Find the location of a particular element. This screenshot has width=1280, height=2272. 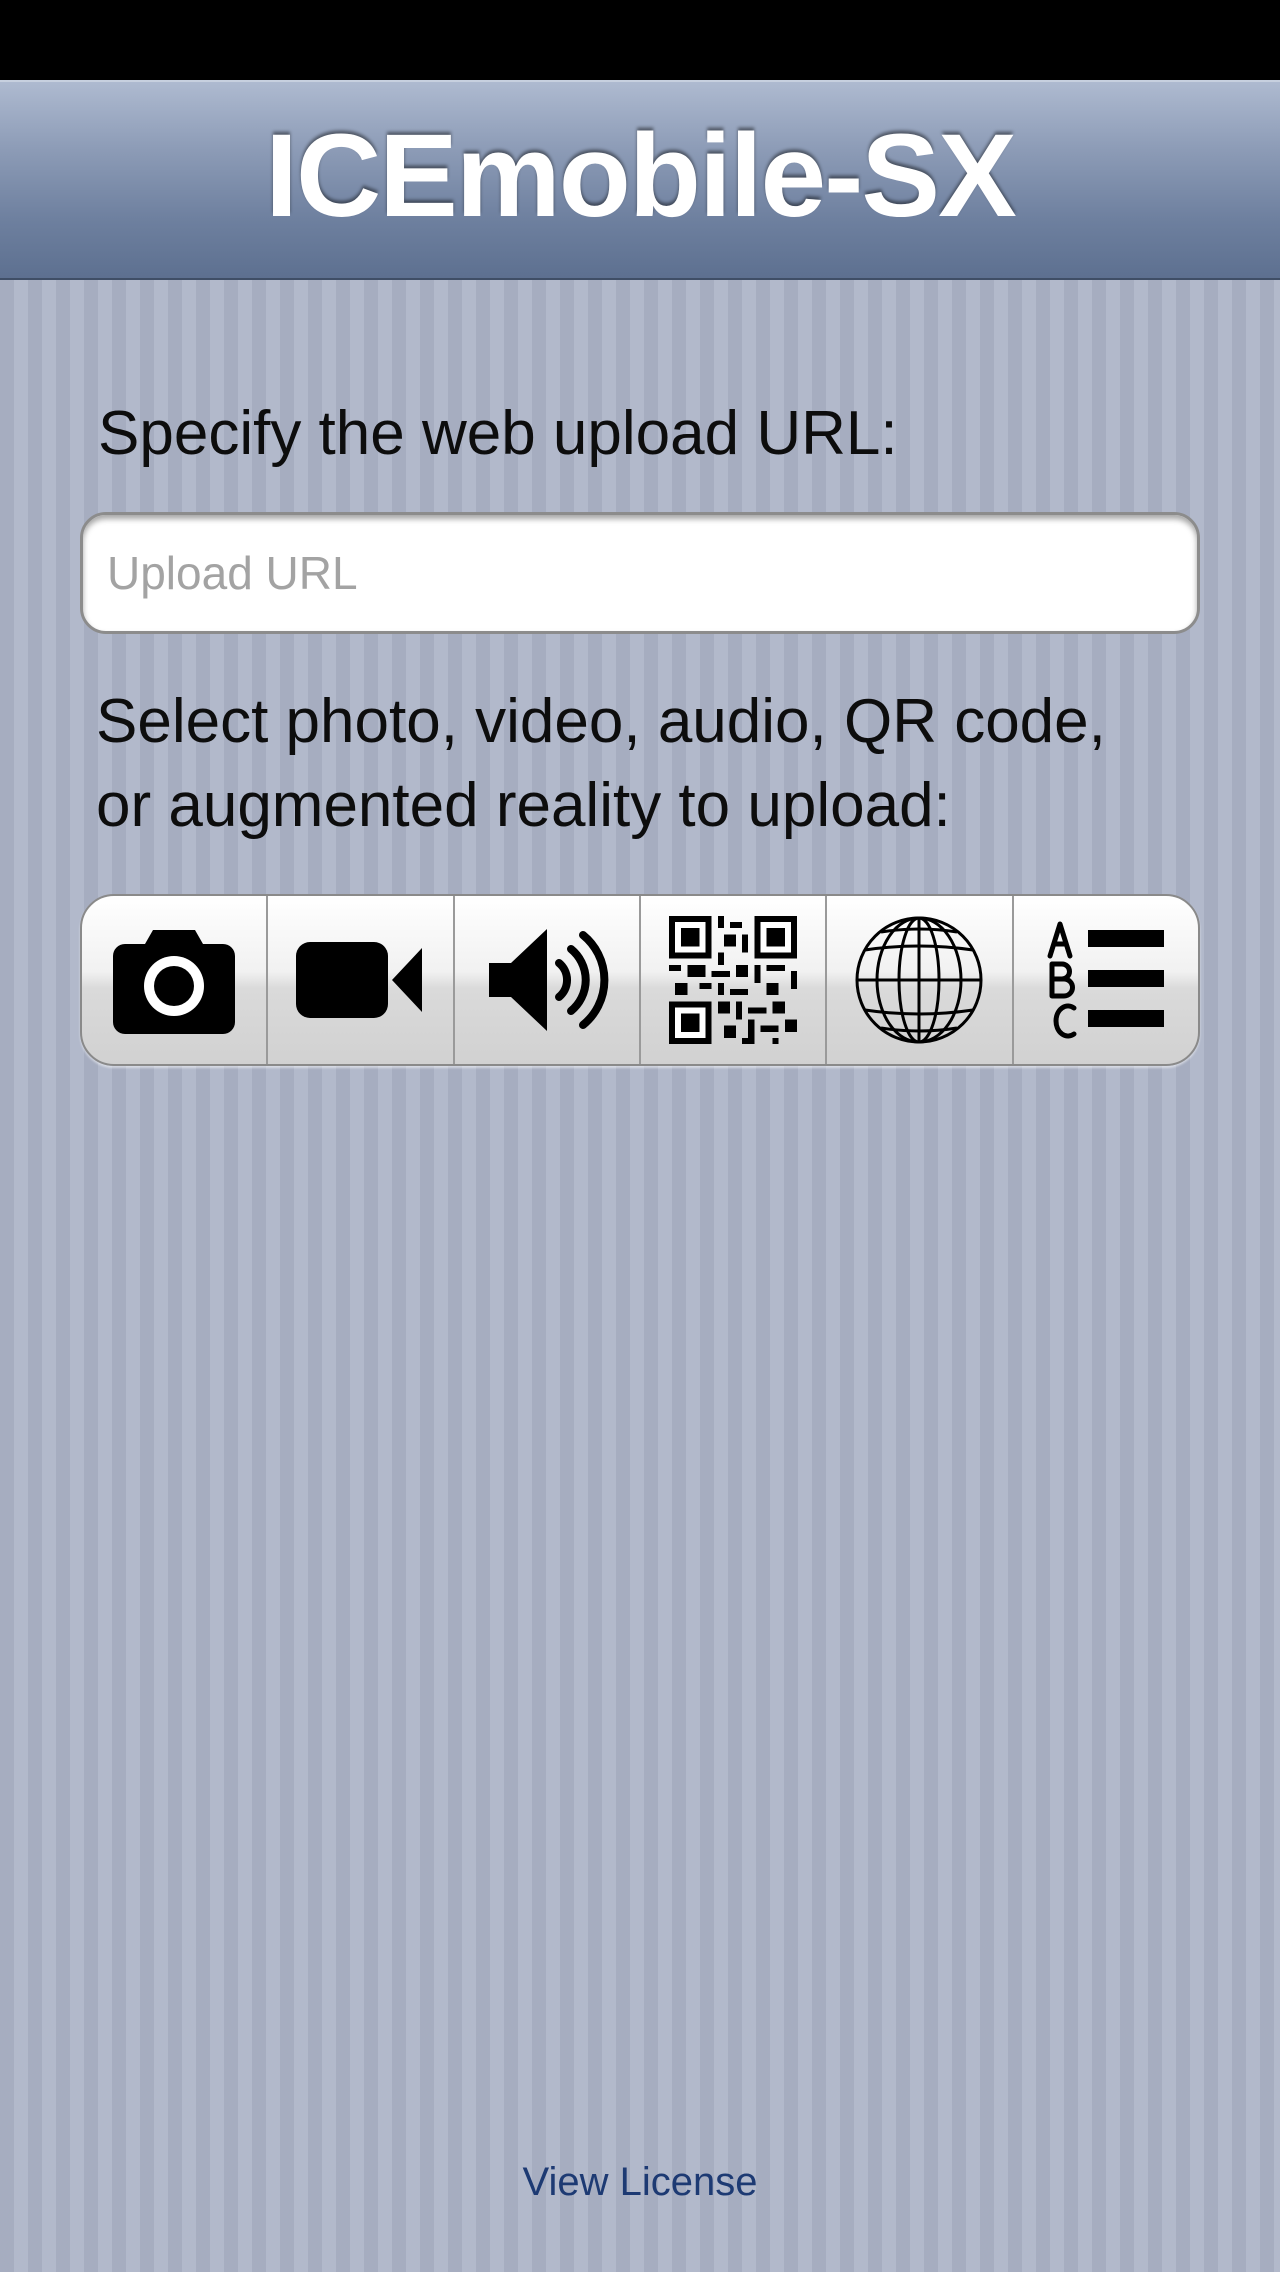

upload-url-input is located at coordinates (640, 573).